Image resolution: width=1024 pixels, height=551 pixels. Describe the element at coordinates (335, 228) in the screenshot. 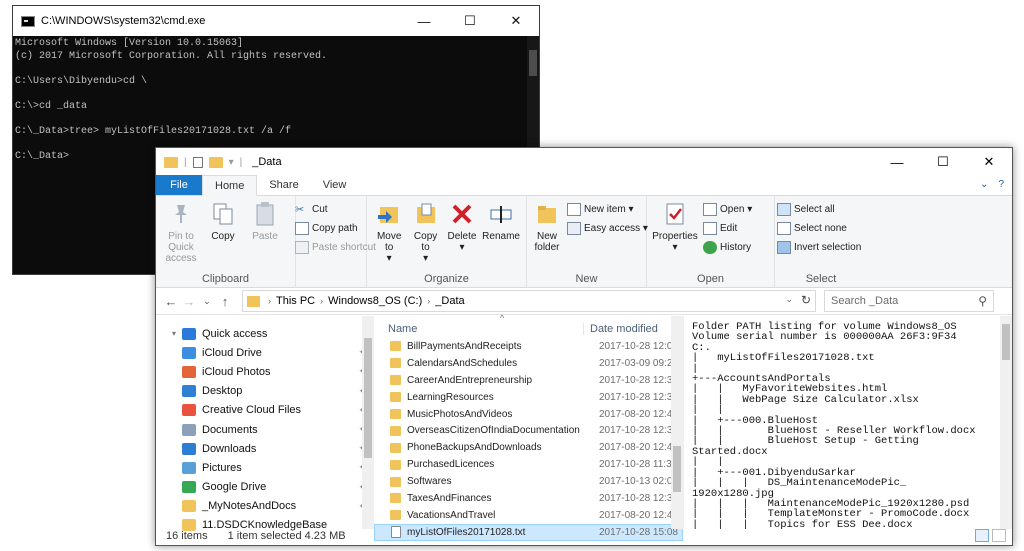

I see `copy-path-button: Copy path` at that location.